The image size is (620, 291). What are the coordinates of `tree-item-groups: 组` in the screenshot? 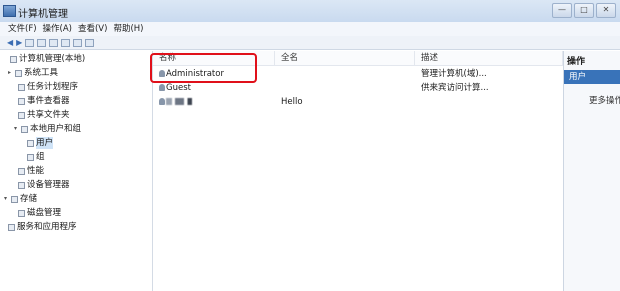 It's located at (36, 157).